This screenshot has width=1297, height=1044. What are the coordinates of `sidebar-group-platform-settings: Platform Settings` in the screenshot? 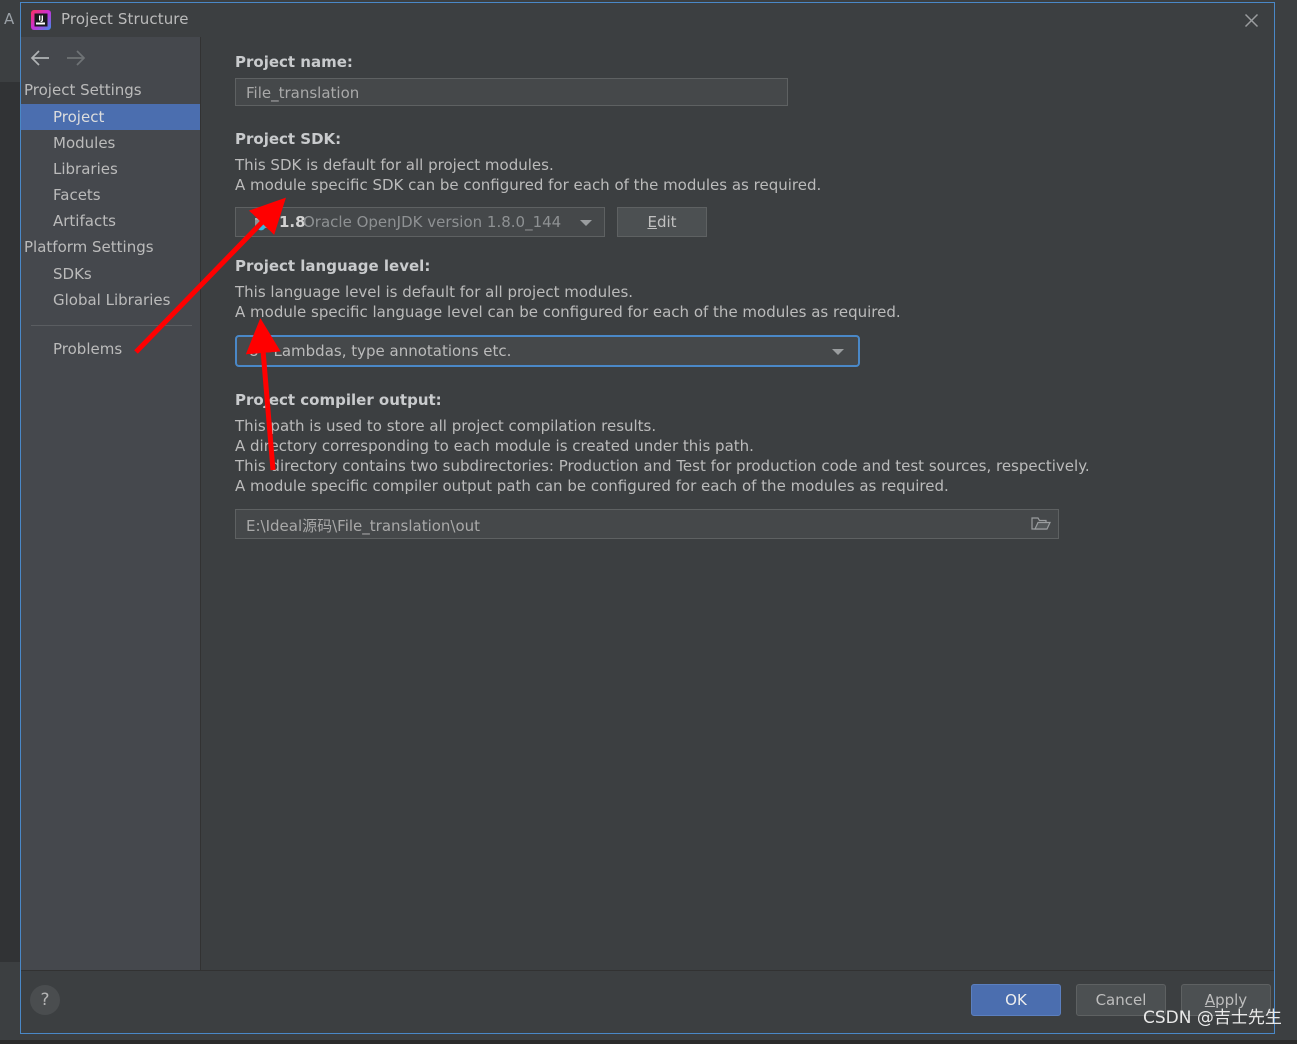 It's located at (89, 247).